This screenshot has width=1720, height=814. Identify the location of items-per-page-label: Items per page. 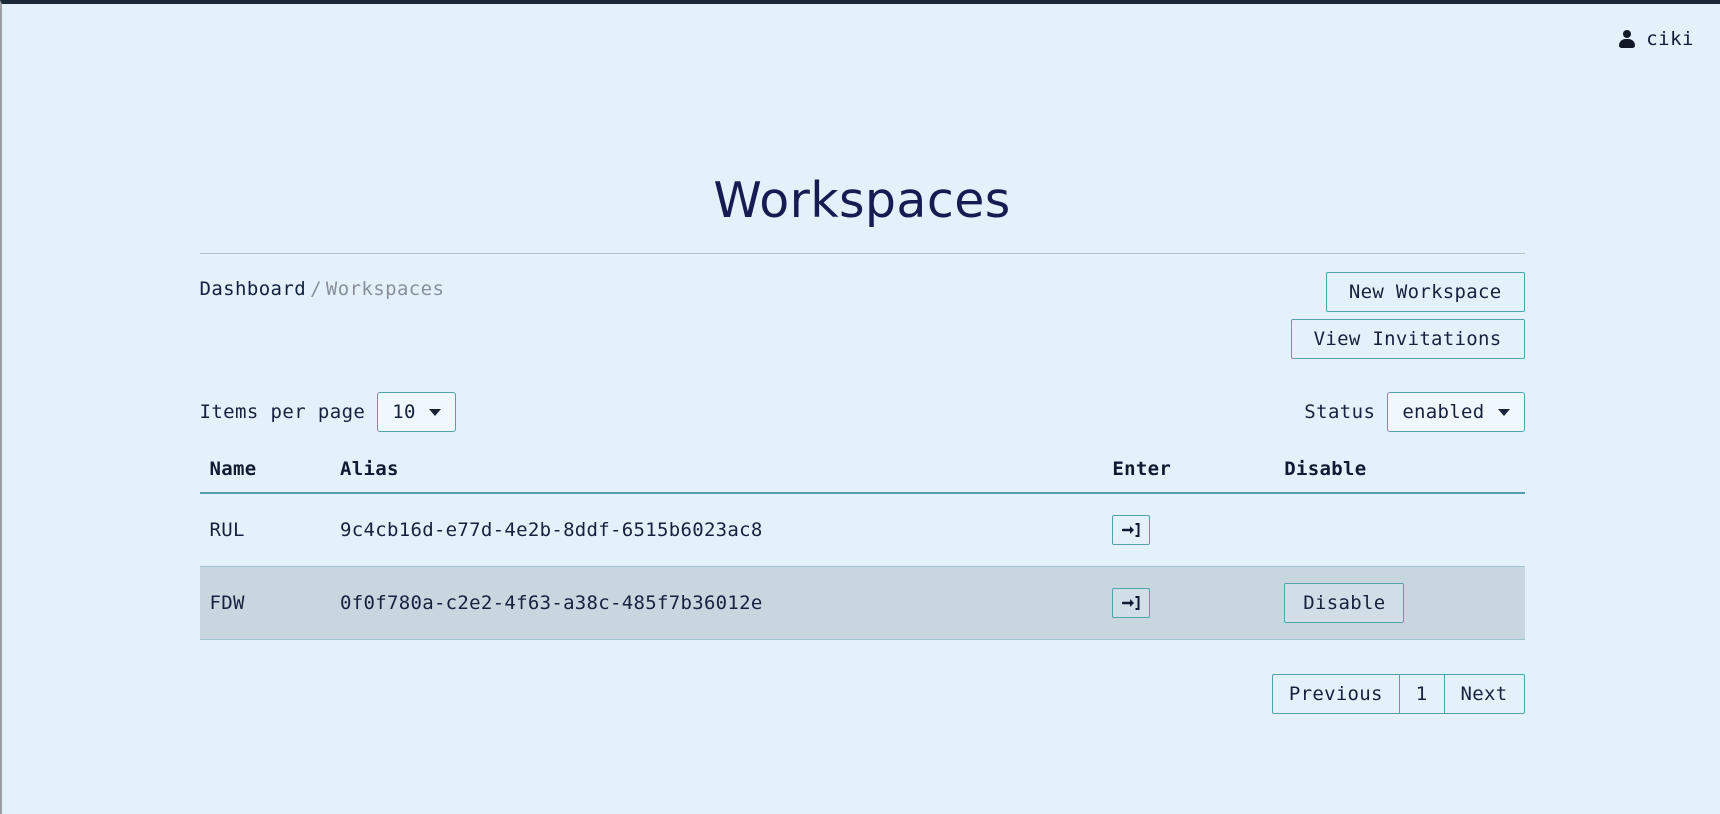
(282, 412).